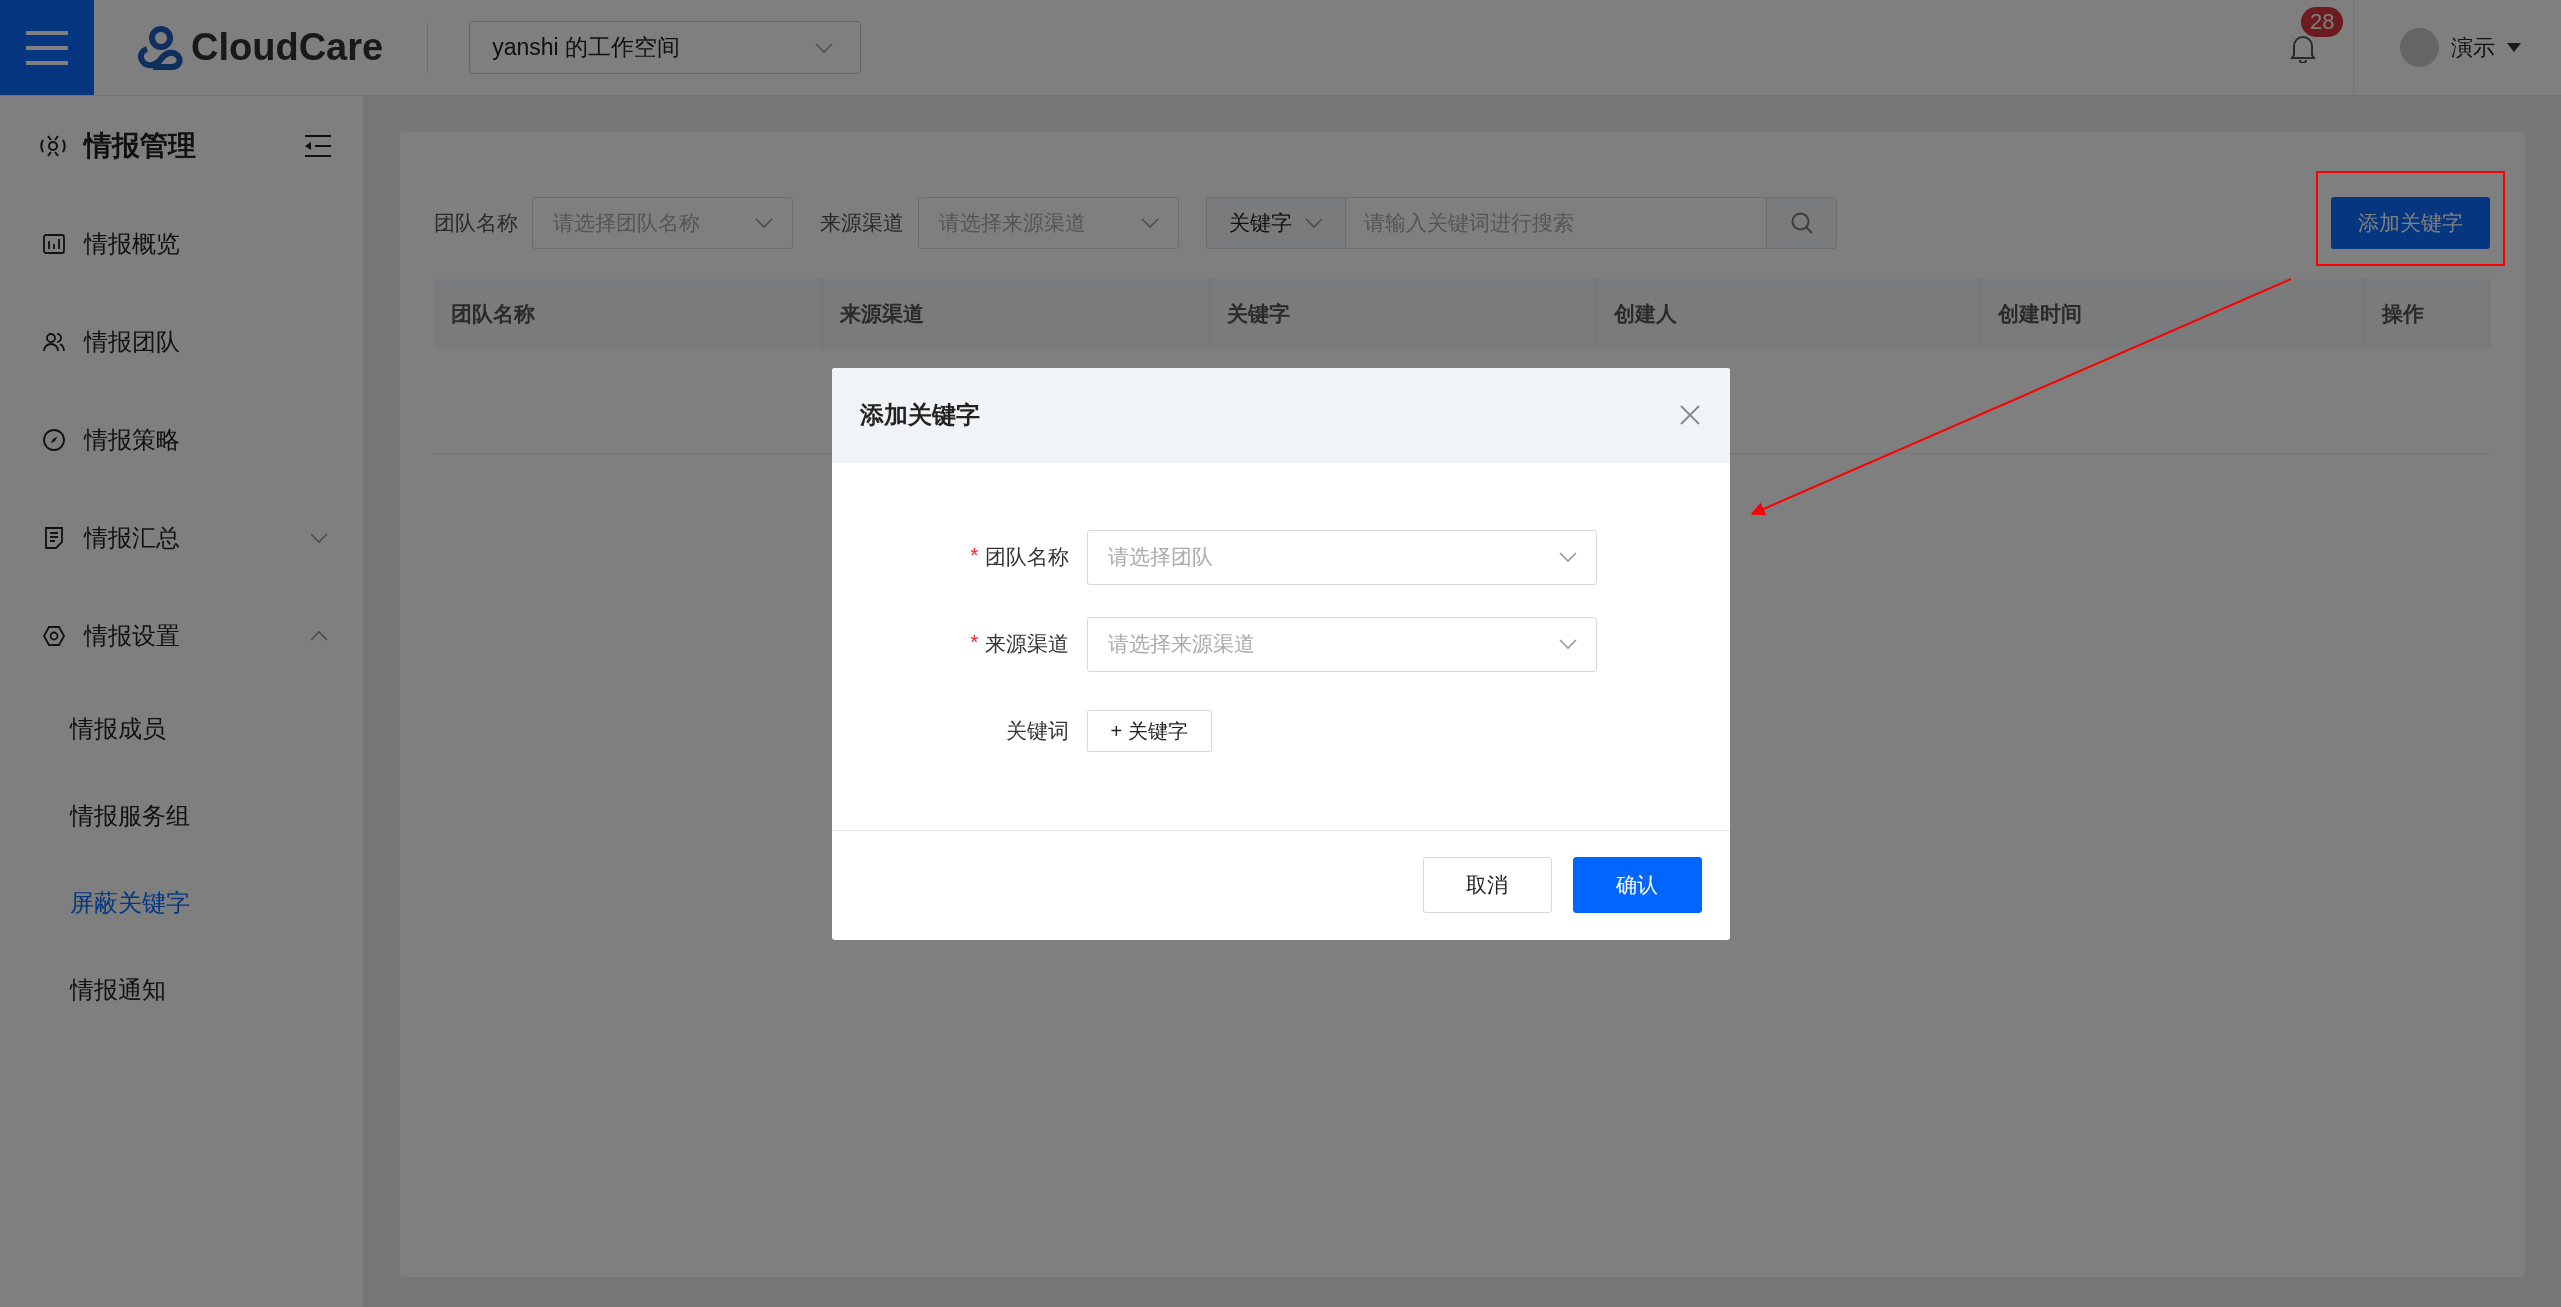 The width and height of the screenshot is (2561, 1307). What do you see at coordinates (2173, 314) in the screenshot?
I see `column-header: 创建时间` at bounding box center [2173, 314].